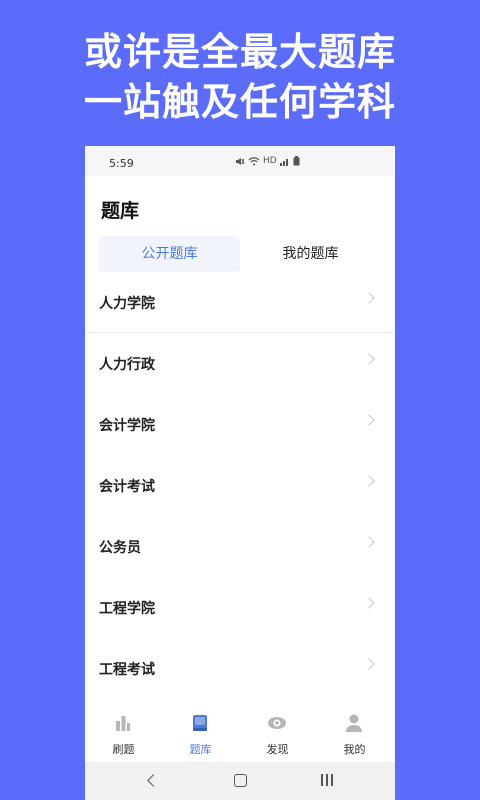  Describe the element at coordinates (277, 749) in the screenshot. I see `nav-label: 发现` at that location.